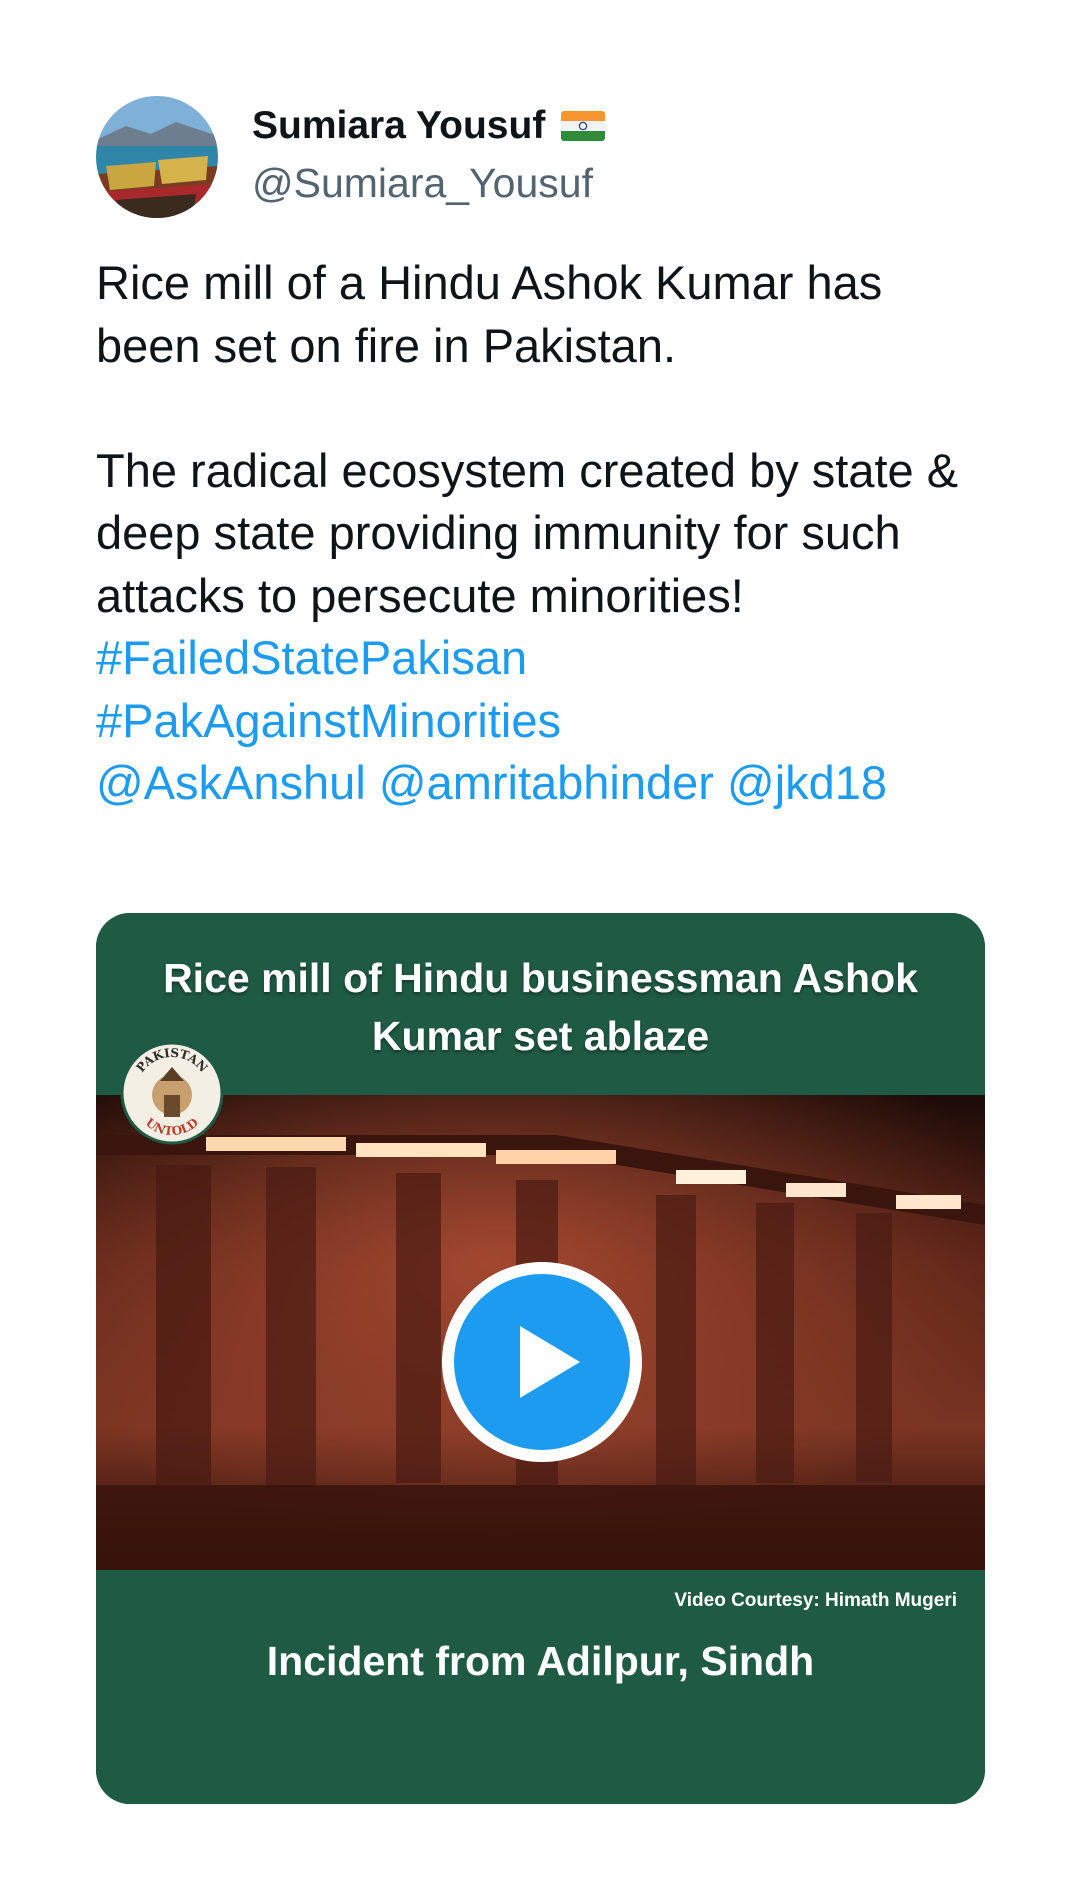 This screenshot has height=1896, width=1080. Describe the element at coordinates (422, 183) in the screenshot. I see `user-handle: @Sumiara_Yousuf` at that location.